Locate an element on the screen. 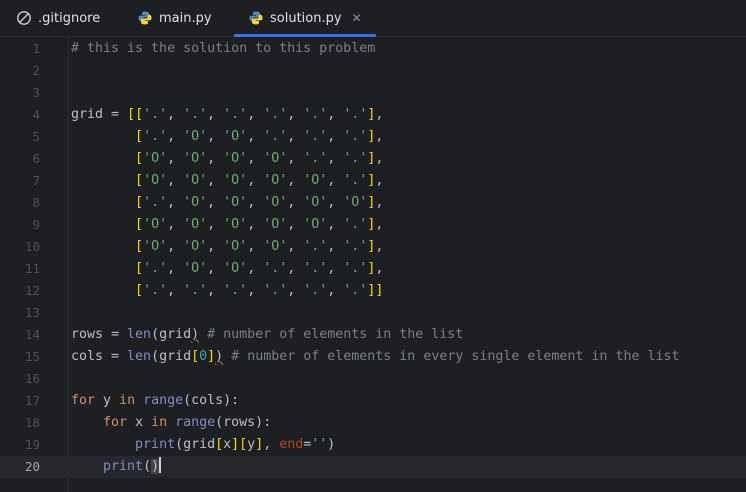 The width and height of the screenshot is (746, 492). code-text: for x in range(rows): is located at coordinates (187, 422).